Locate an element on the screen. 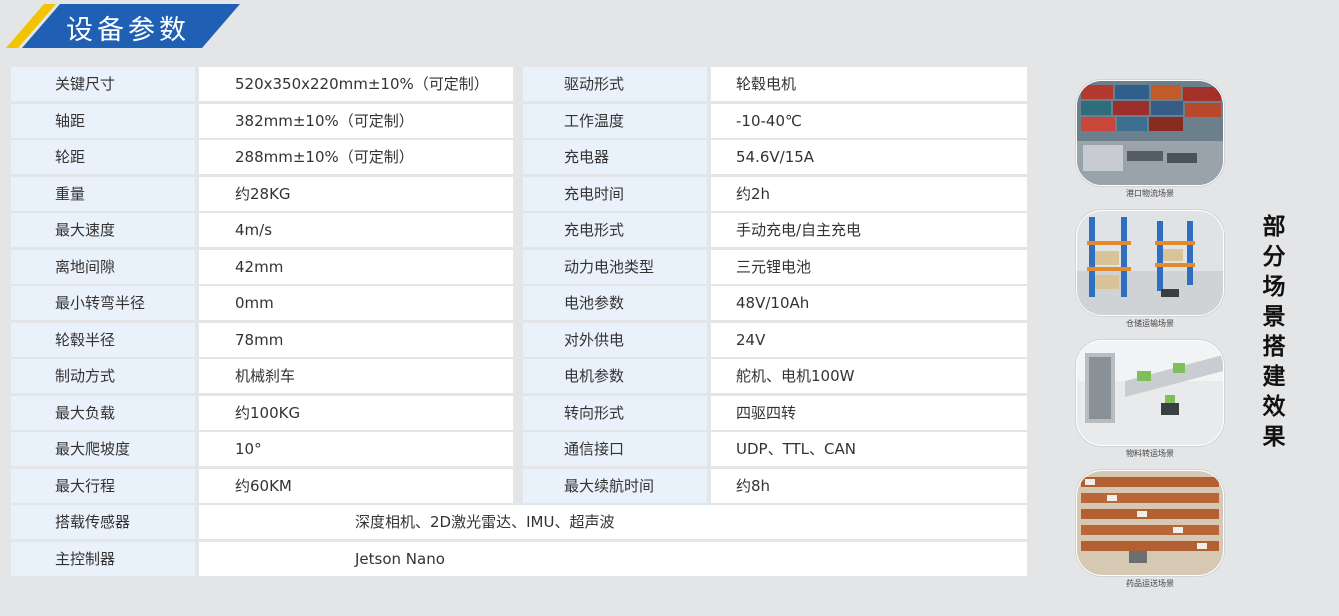 This screenshot has width=1339, height=616. spec-value: 288mm±10%（可定制） is located at coordinates (356, 157).